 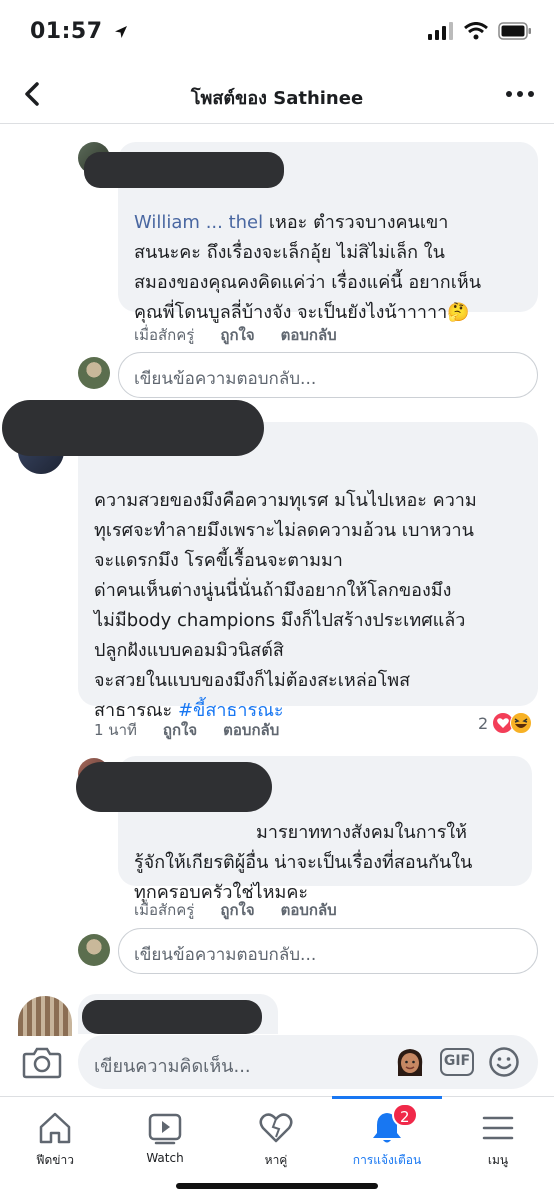 What do you see at coordinates (198, 222) in the screenshot?
I see `mentioned-user-link: William ... thel` at bounding box center [198, 222].